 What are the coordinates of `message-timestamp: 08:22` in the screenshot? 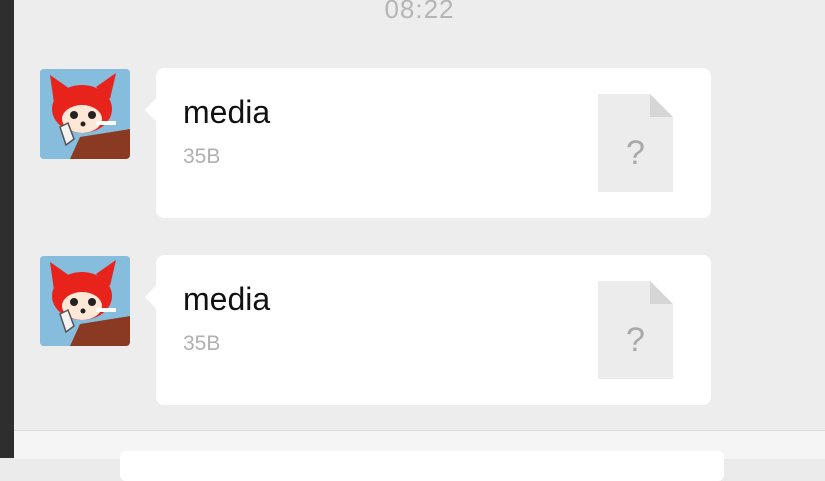 It's located at (419, 12).